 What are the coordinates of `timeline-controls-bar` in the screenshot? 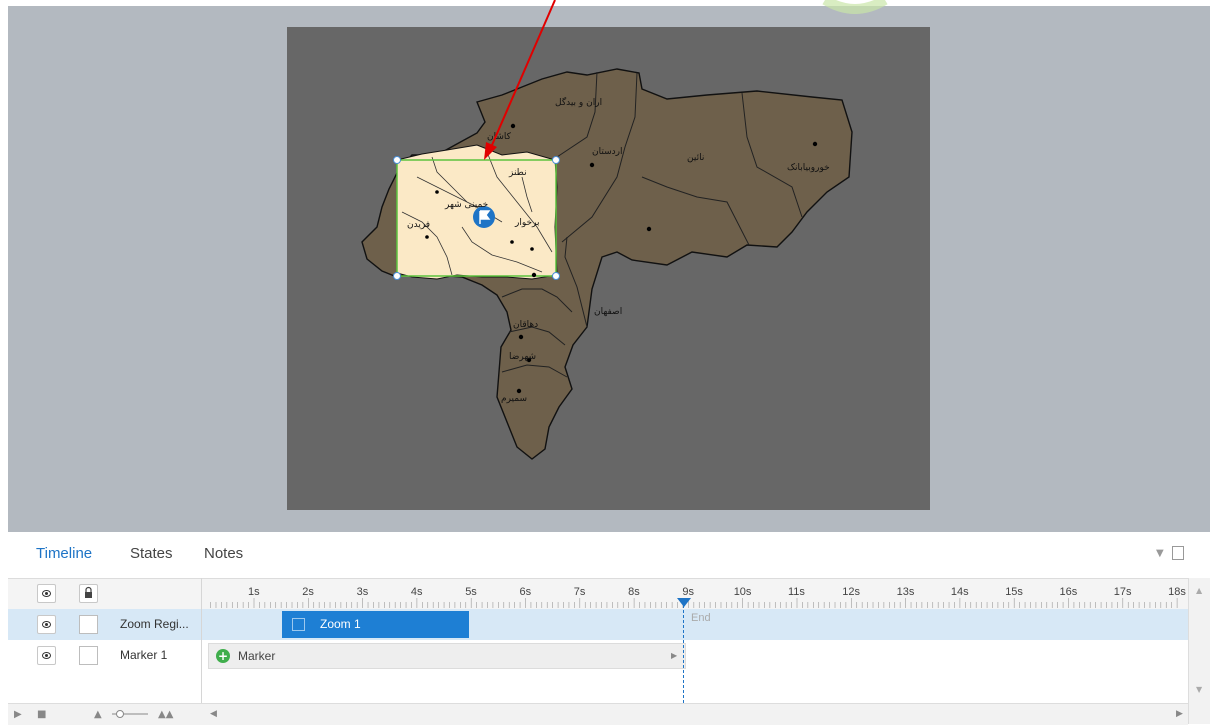 It's located at (598, 714).